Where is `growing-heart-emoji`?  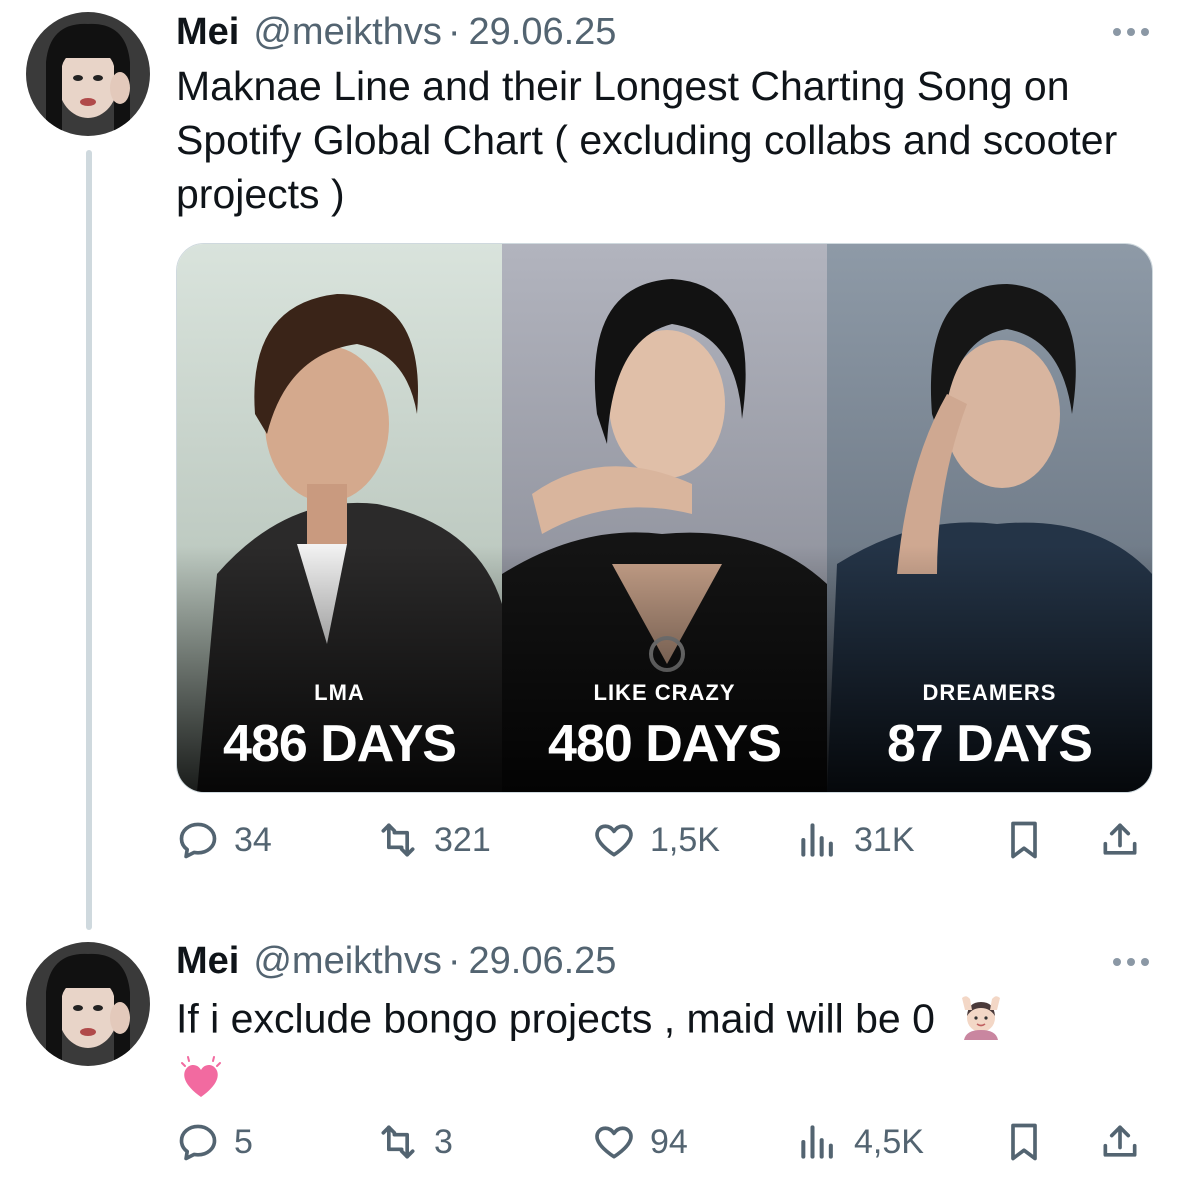
growing-heart-emoji is located at coordinates (201, 1084).